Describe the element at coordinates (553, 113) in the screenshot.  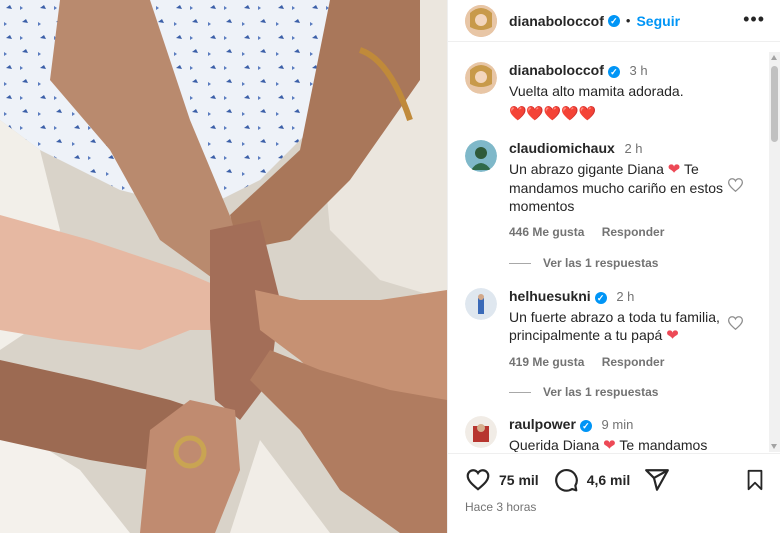
I see `caption-hearts: ❤️❤️❤️❤️❤️` at that location.